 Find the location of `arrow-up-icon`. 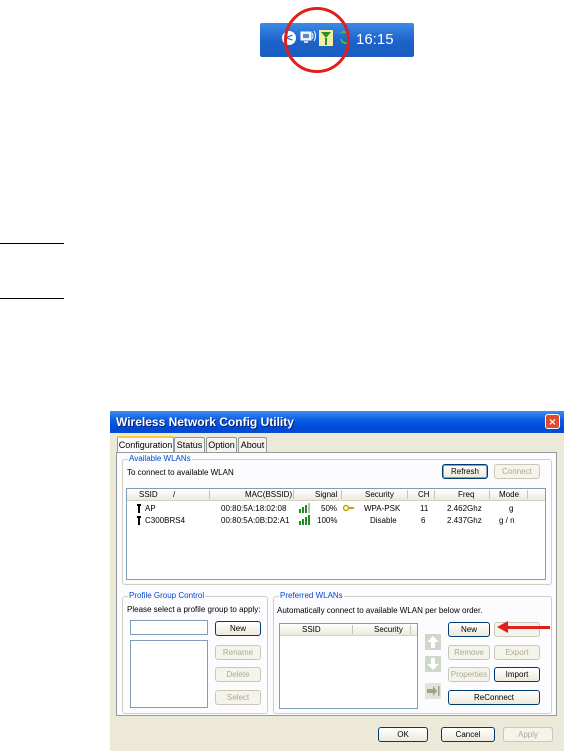

arrow-up-icon is located at coordinates (433, 642).